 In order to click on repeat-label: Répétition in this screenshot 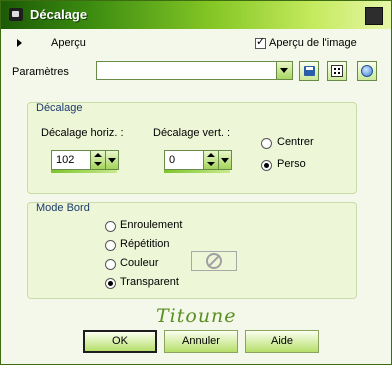, I will do `click(145, 244)`.